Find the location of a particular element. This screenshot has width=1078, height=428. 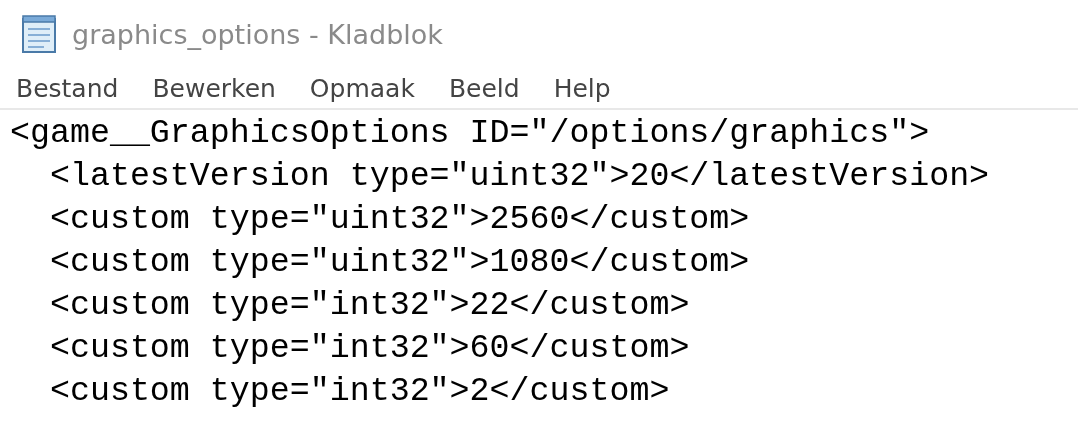

text-line: <custom type="int32">2</custom> is located at coordinates (359, 391).